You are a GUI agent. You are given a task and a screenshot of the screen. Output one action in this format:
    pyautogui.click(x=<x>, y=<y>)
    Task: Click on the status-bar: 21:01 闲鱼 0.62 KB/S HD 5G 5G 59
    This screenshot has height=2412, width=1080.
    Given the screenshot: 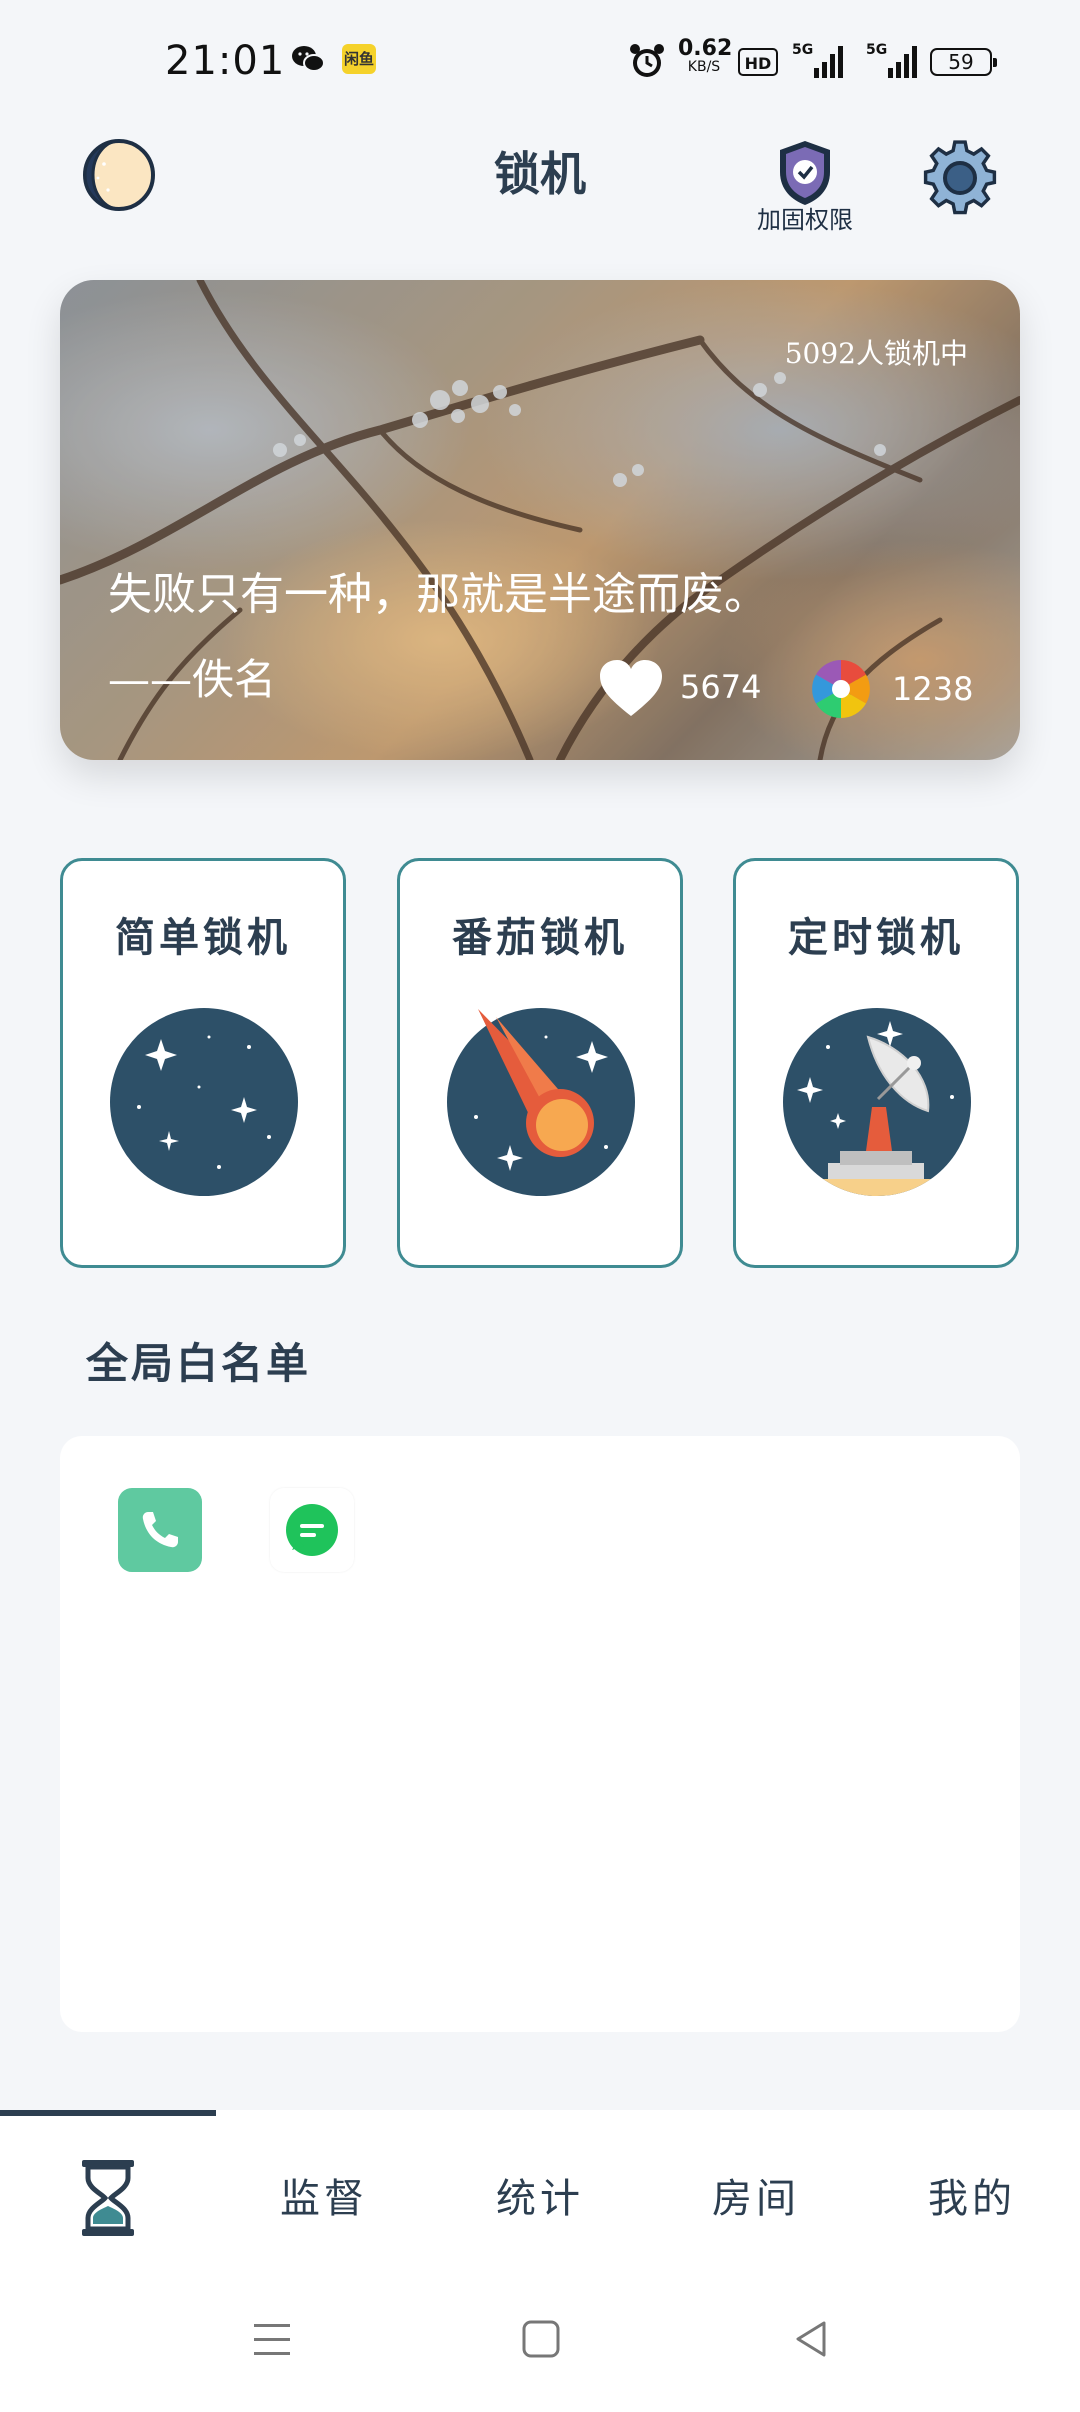 What is the action you would take?
    pyautogui.click(x=540, y=60)
    